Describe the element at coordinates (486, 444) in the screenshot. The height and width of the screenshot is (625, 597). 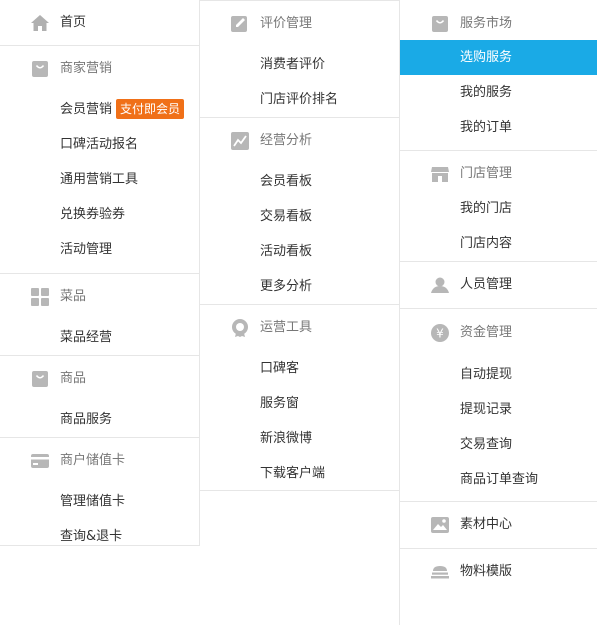
I see `nav-item-label: 交易查询` at that location.